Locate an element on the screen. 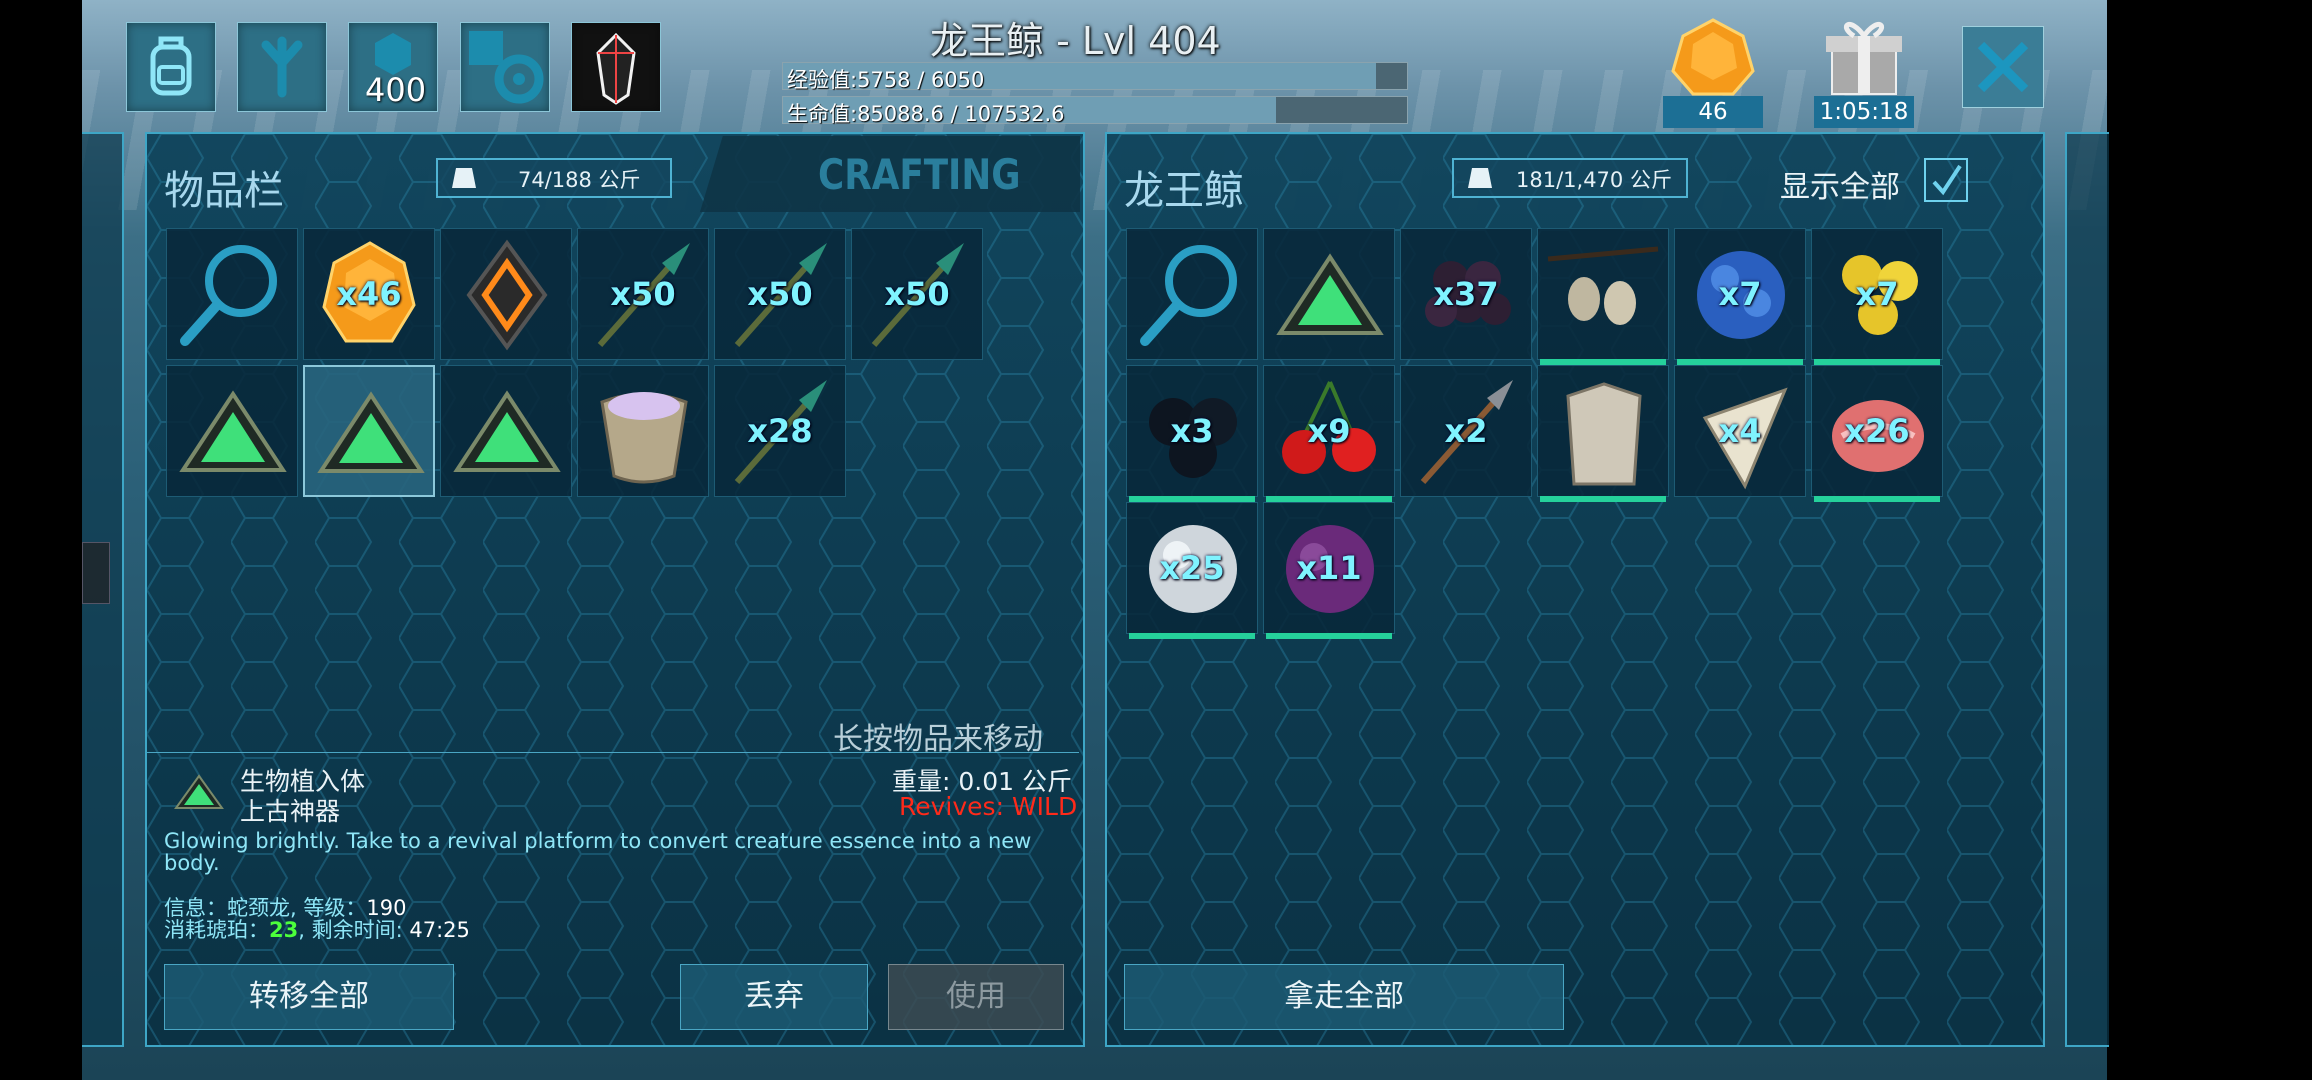  use-button: 使用 is located at coordinates (976, 997).